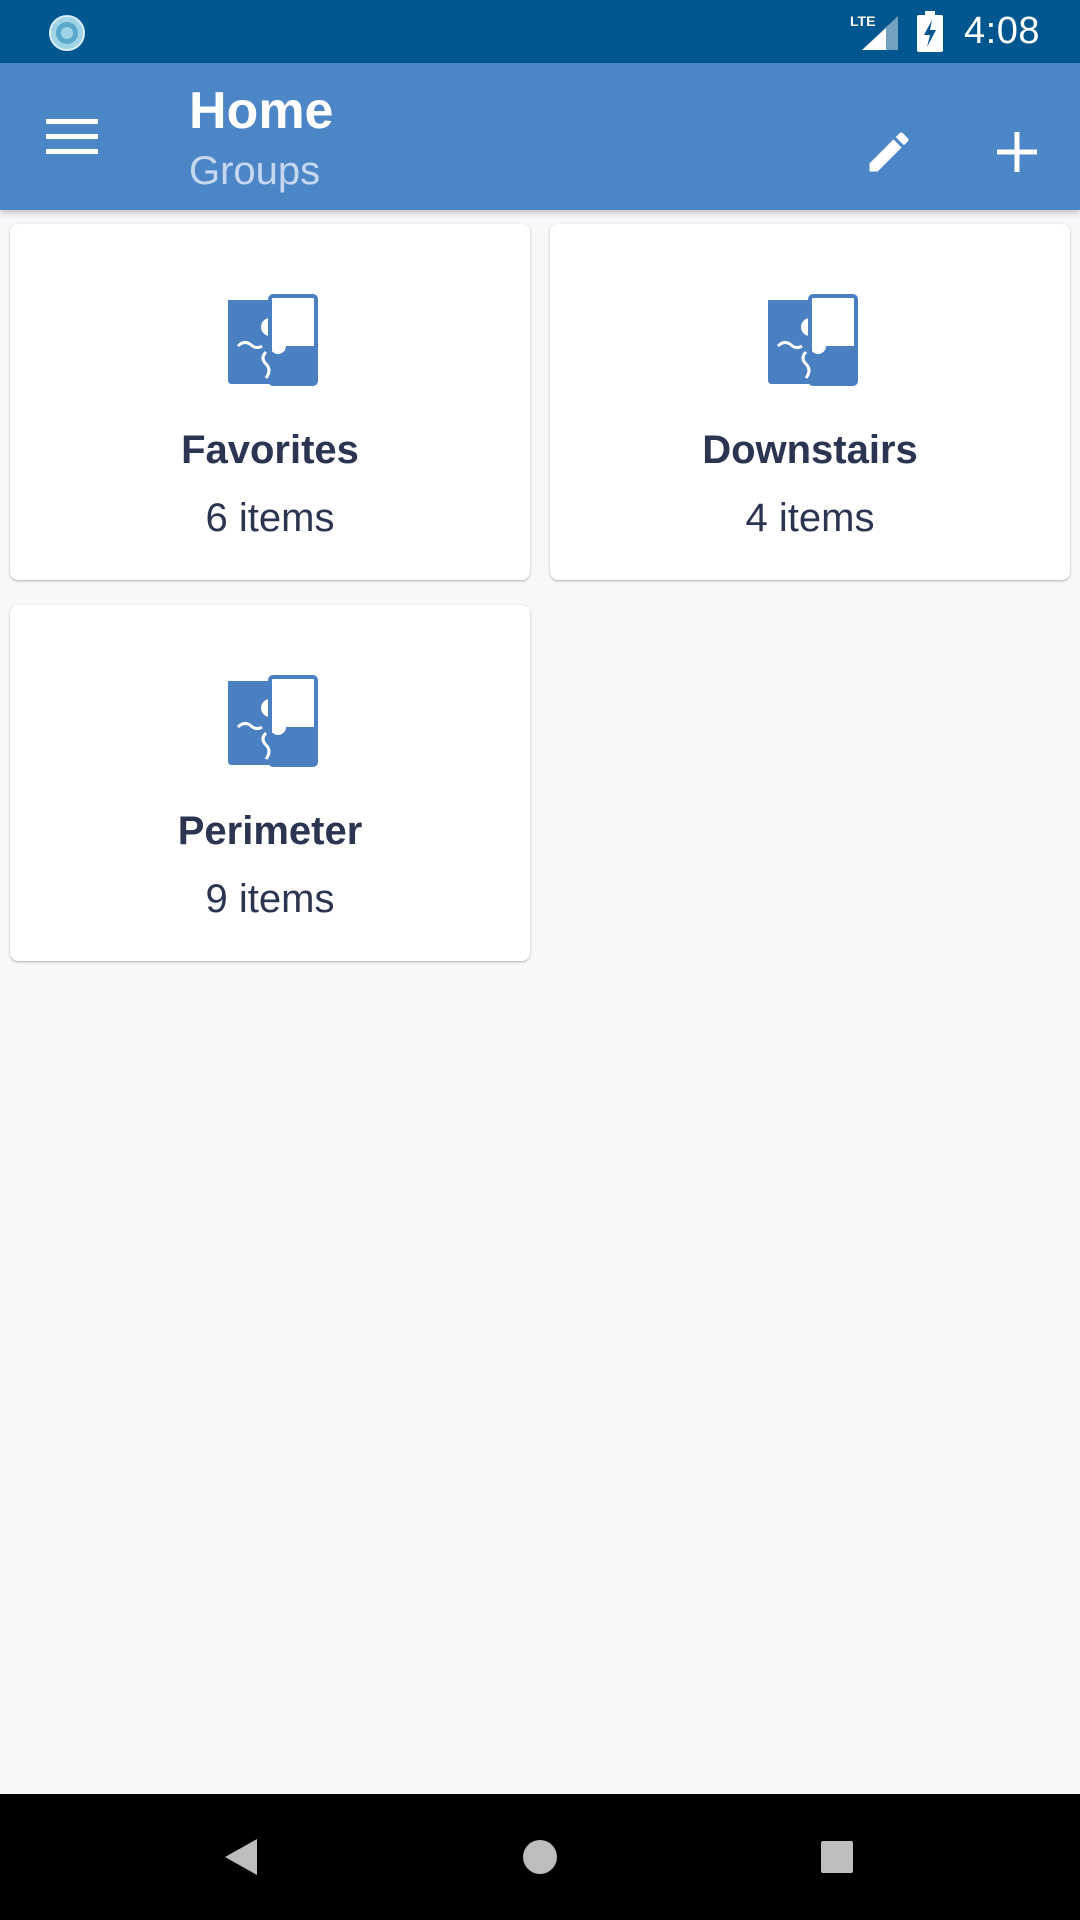 Image resolution: width=1080 pixels, height=1920 pixels. What do you see at coordinates (540, 136) in the screenshot?
I see `app-bar: Home Groups` at bounding box center [540, 136].